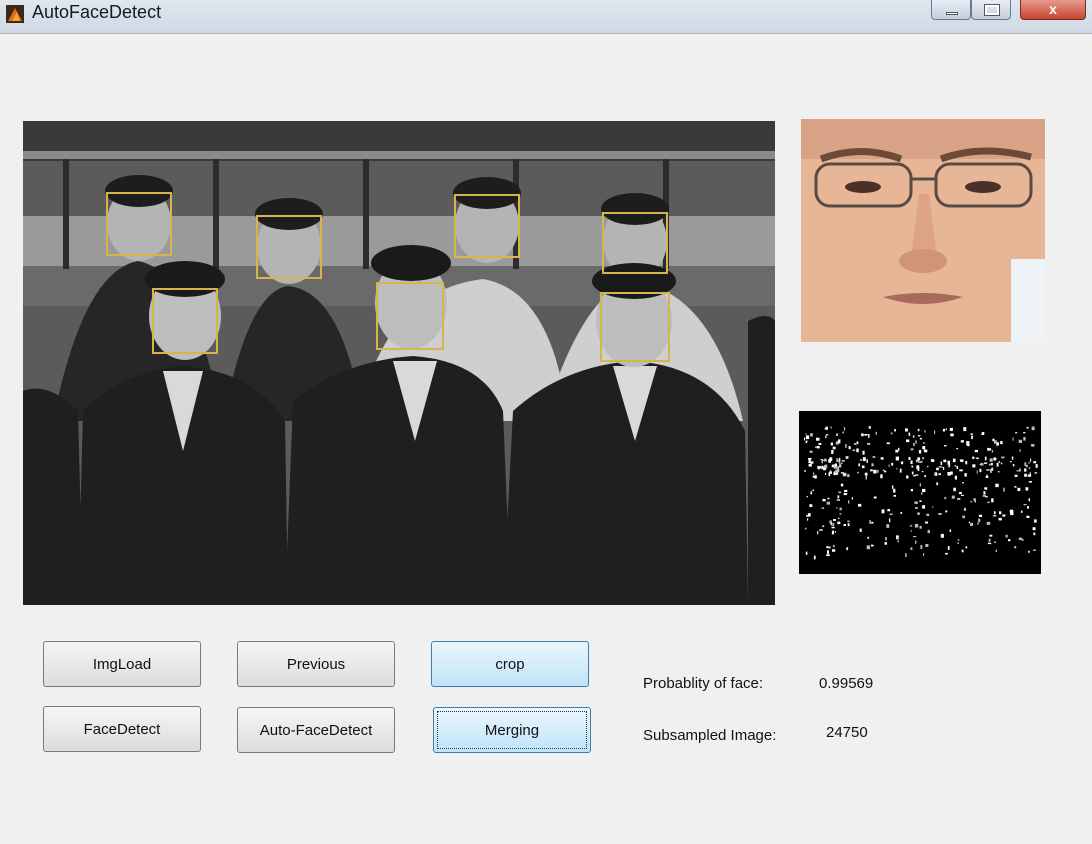  What do you see at coordinates (952, 13) in the screenshot?
I see `minimize-icon` at bounding box center [952, 13].